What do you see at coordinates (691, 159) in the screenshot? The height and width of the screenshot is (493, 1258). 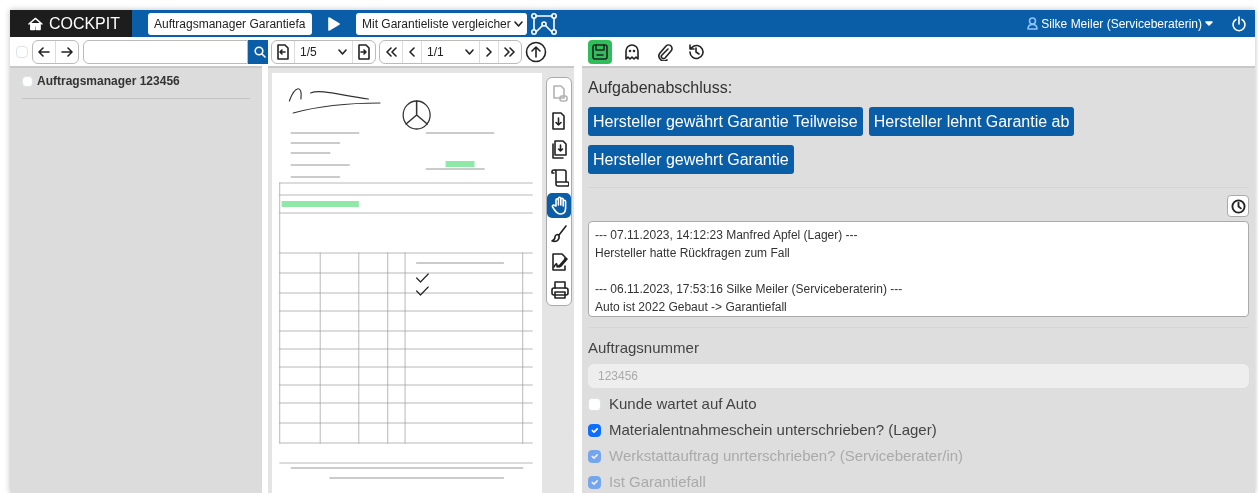 I see `task-button: Hersteller gewehrt Garantie` at bounding box center [691, 159].